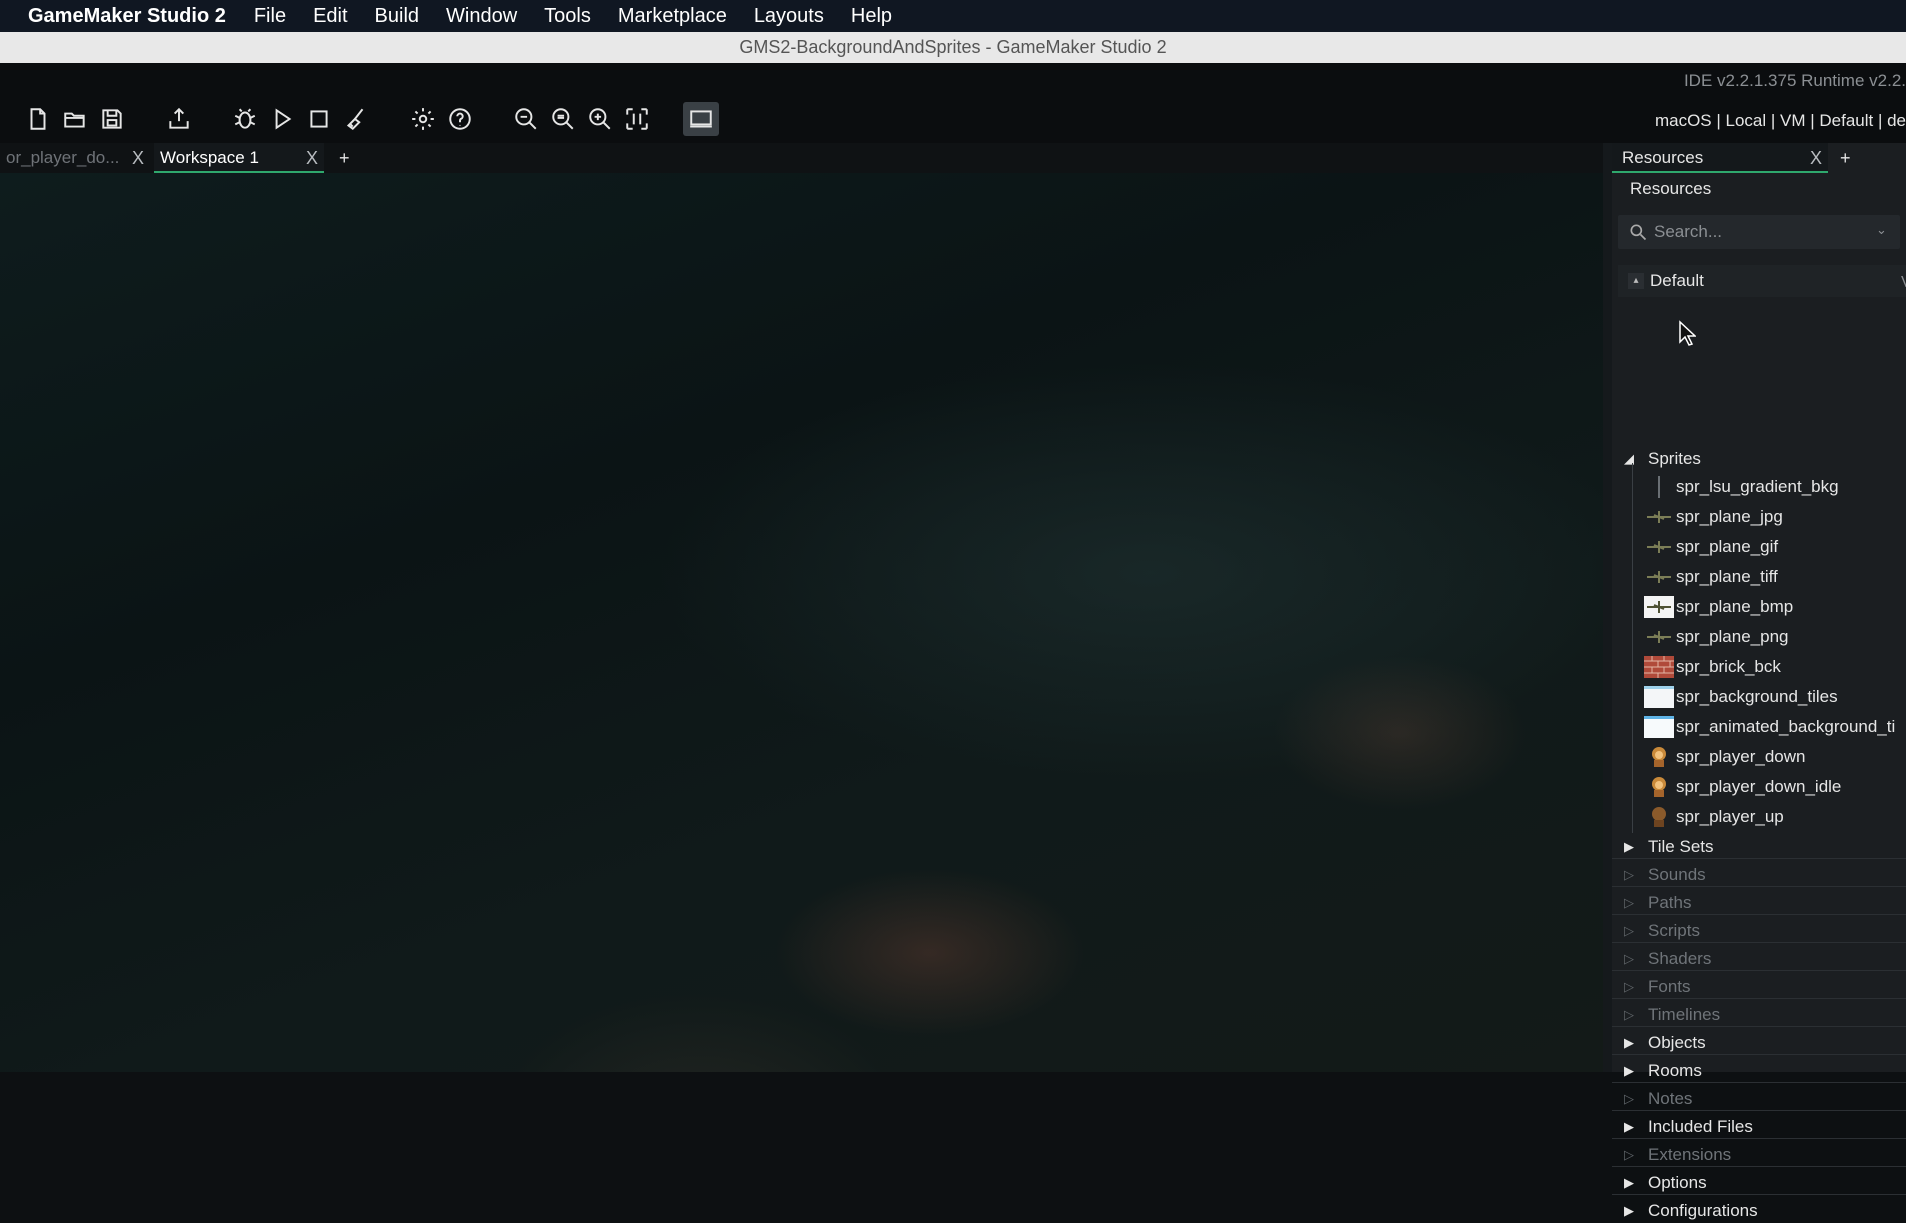  I want to click on tree-group-scripts: ▷ Scripts, so click(1759, 931).